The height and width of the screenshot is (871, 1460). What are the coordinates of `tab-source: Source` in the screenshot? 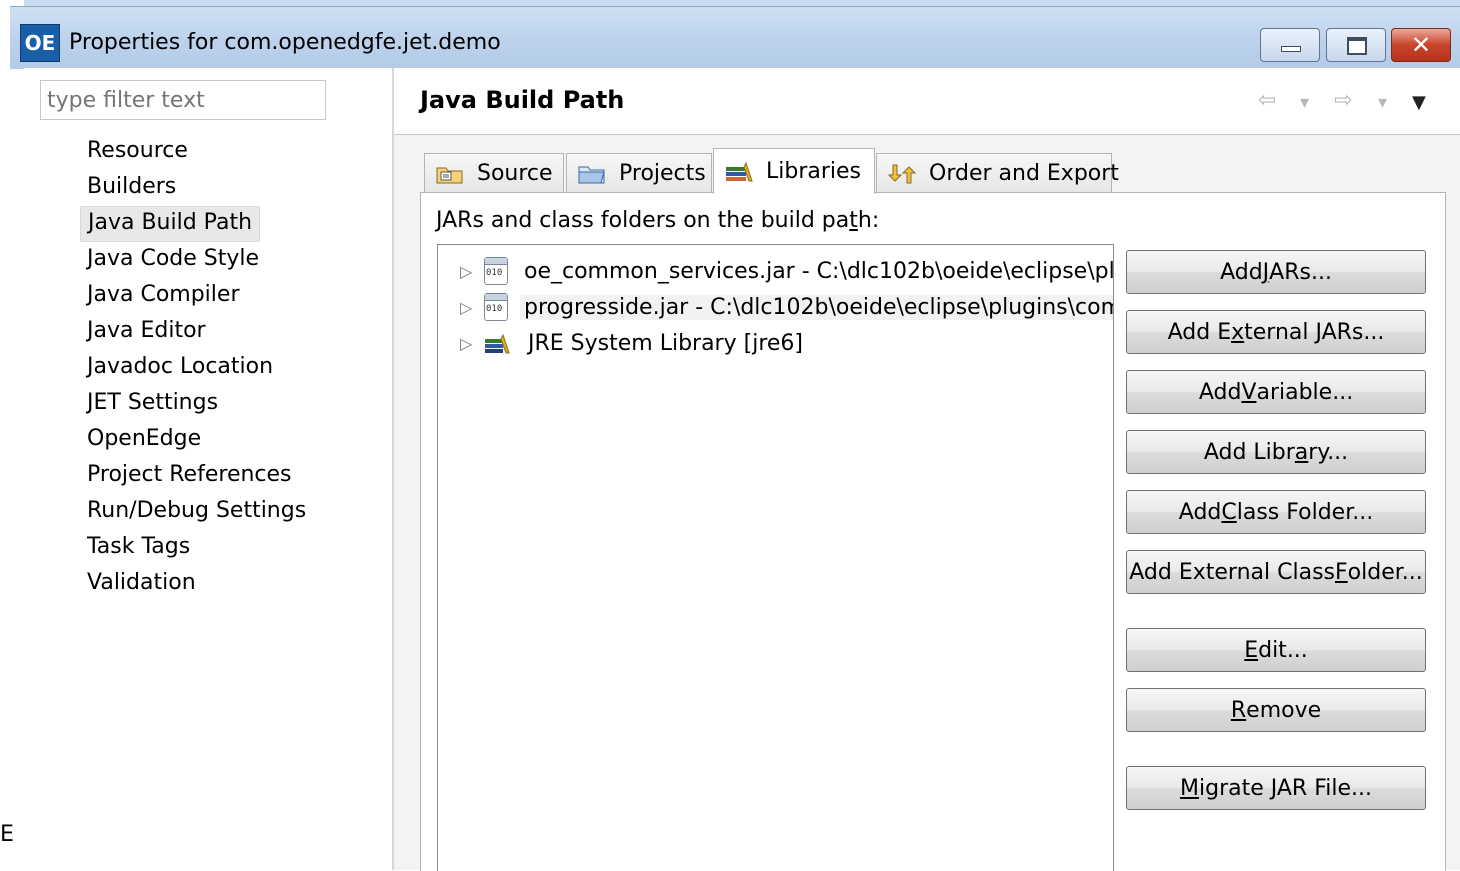 It's located at (494, 173).